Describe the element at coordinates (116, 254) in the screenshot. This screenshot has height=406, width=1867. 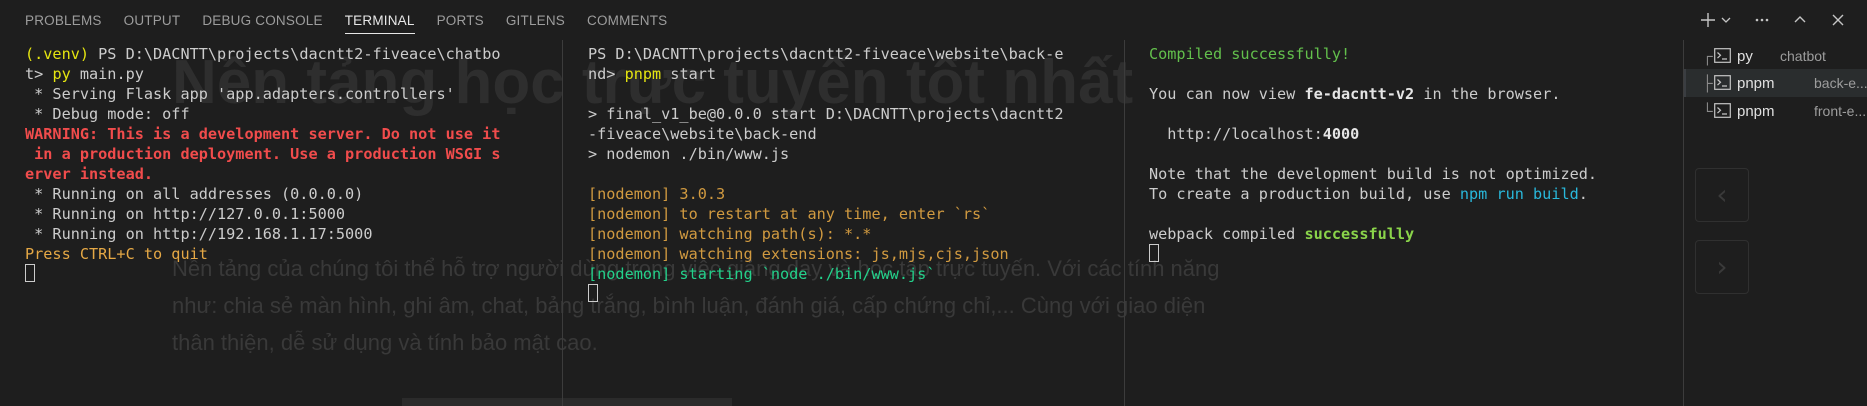
I see `terminal-text: Press CTRL+C to quit` at that location.